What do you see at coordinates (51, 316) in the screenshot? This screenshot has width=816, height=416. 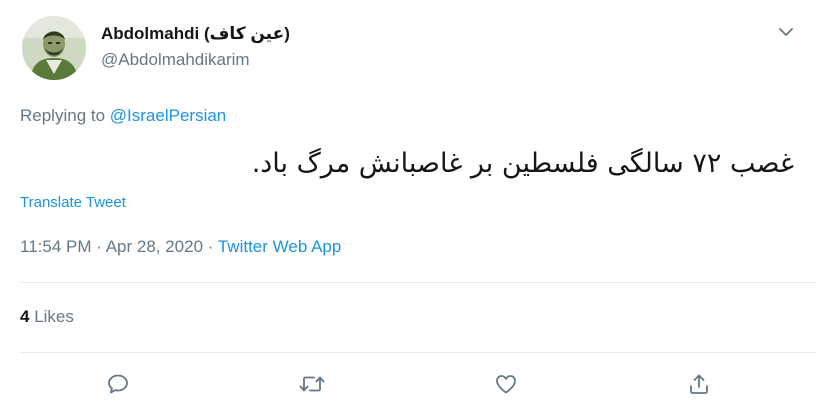 I see `likes-label: Likes` at bounding box center [51, 316].